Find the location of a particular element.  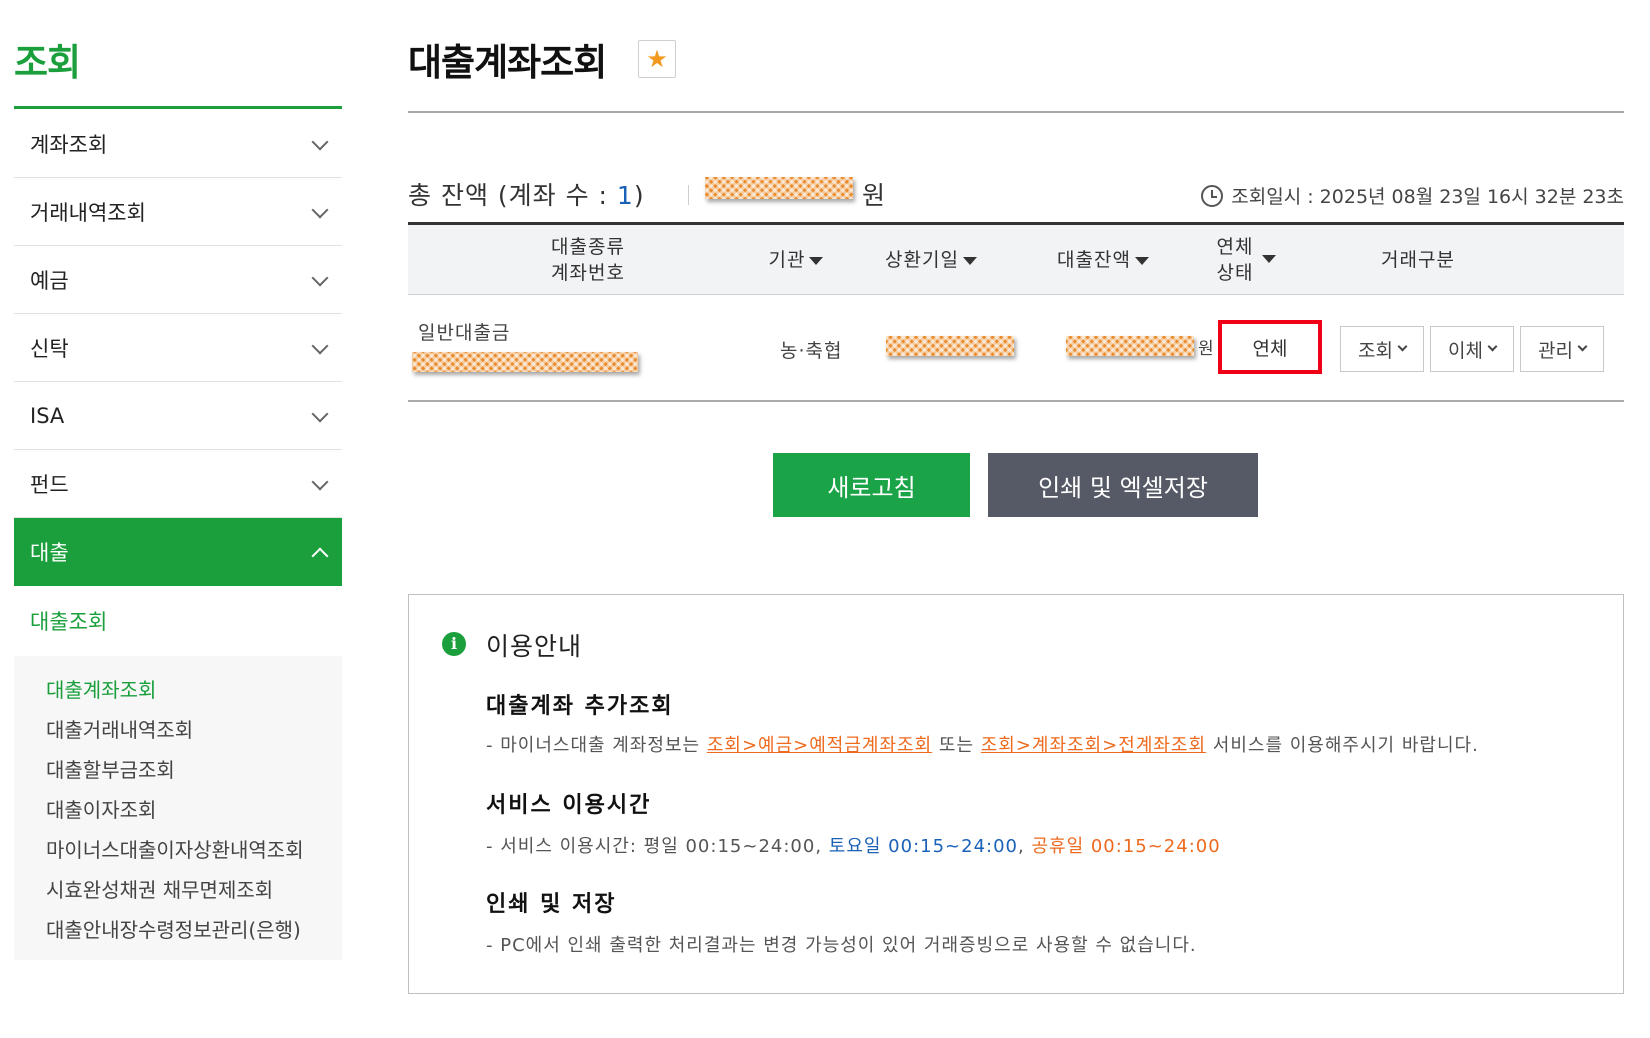

usage-guide-title: 이용안내 is located at coordinates (534, 646).